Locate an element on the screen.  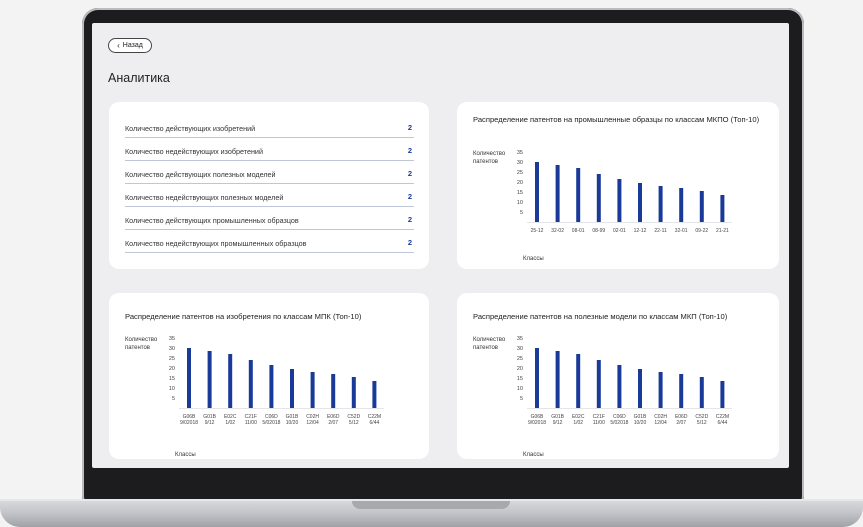
x-tick-label: 32-01 is located at coordinates (681, 231).